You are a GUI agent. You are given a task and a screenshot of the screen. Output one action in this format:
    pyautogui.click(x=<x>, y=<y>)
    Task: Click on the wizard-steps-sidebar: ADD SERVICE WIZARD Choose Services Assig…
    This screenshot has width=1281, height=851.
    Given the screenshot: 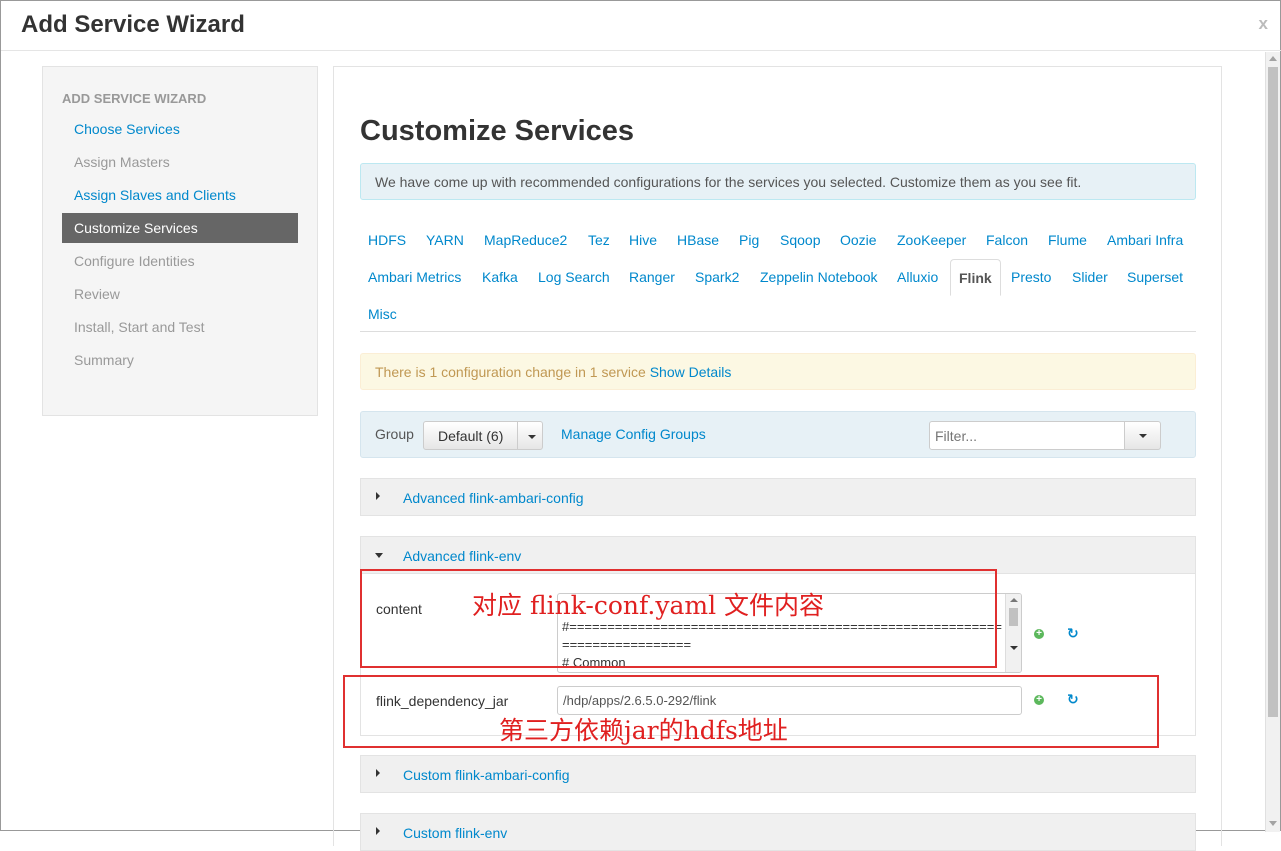 What is the action you would take?
    pyautogui.click(x=180, y=241)
    